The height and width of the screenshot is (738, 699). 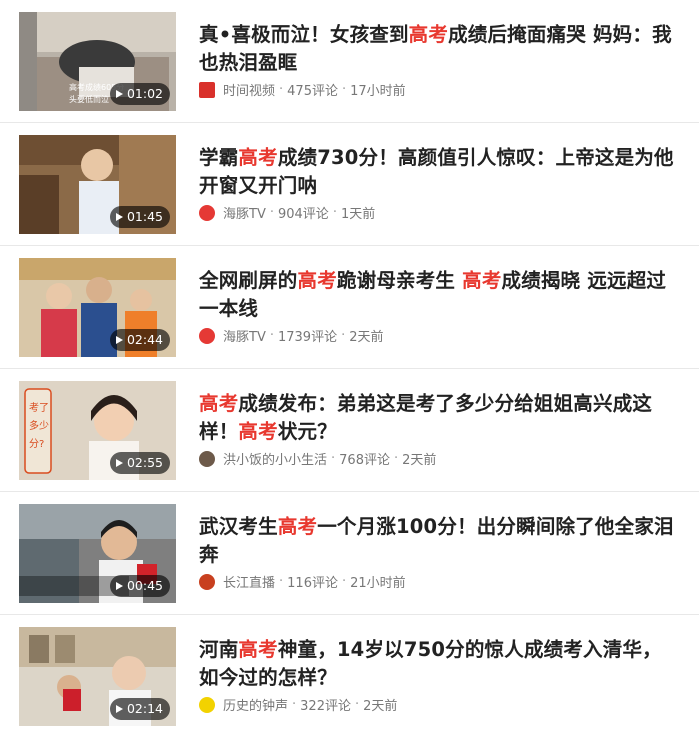 I want to click on comment-count: 904评论, so click(x=303, y=214).